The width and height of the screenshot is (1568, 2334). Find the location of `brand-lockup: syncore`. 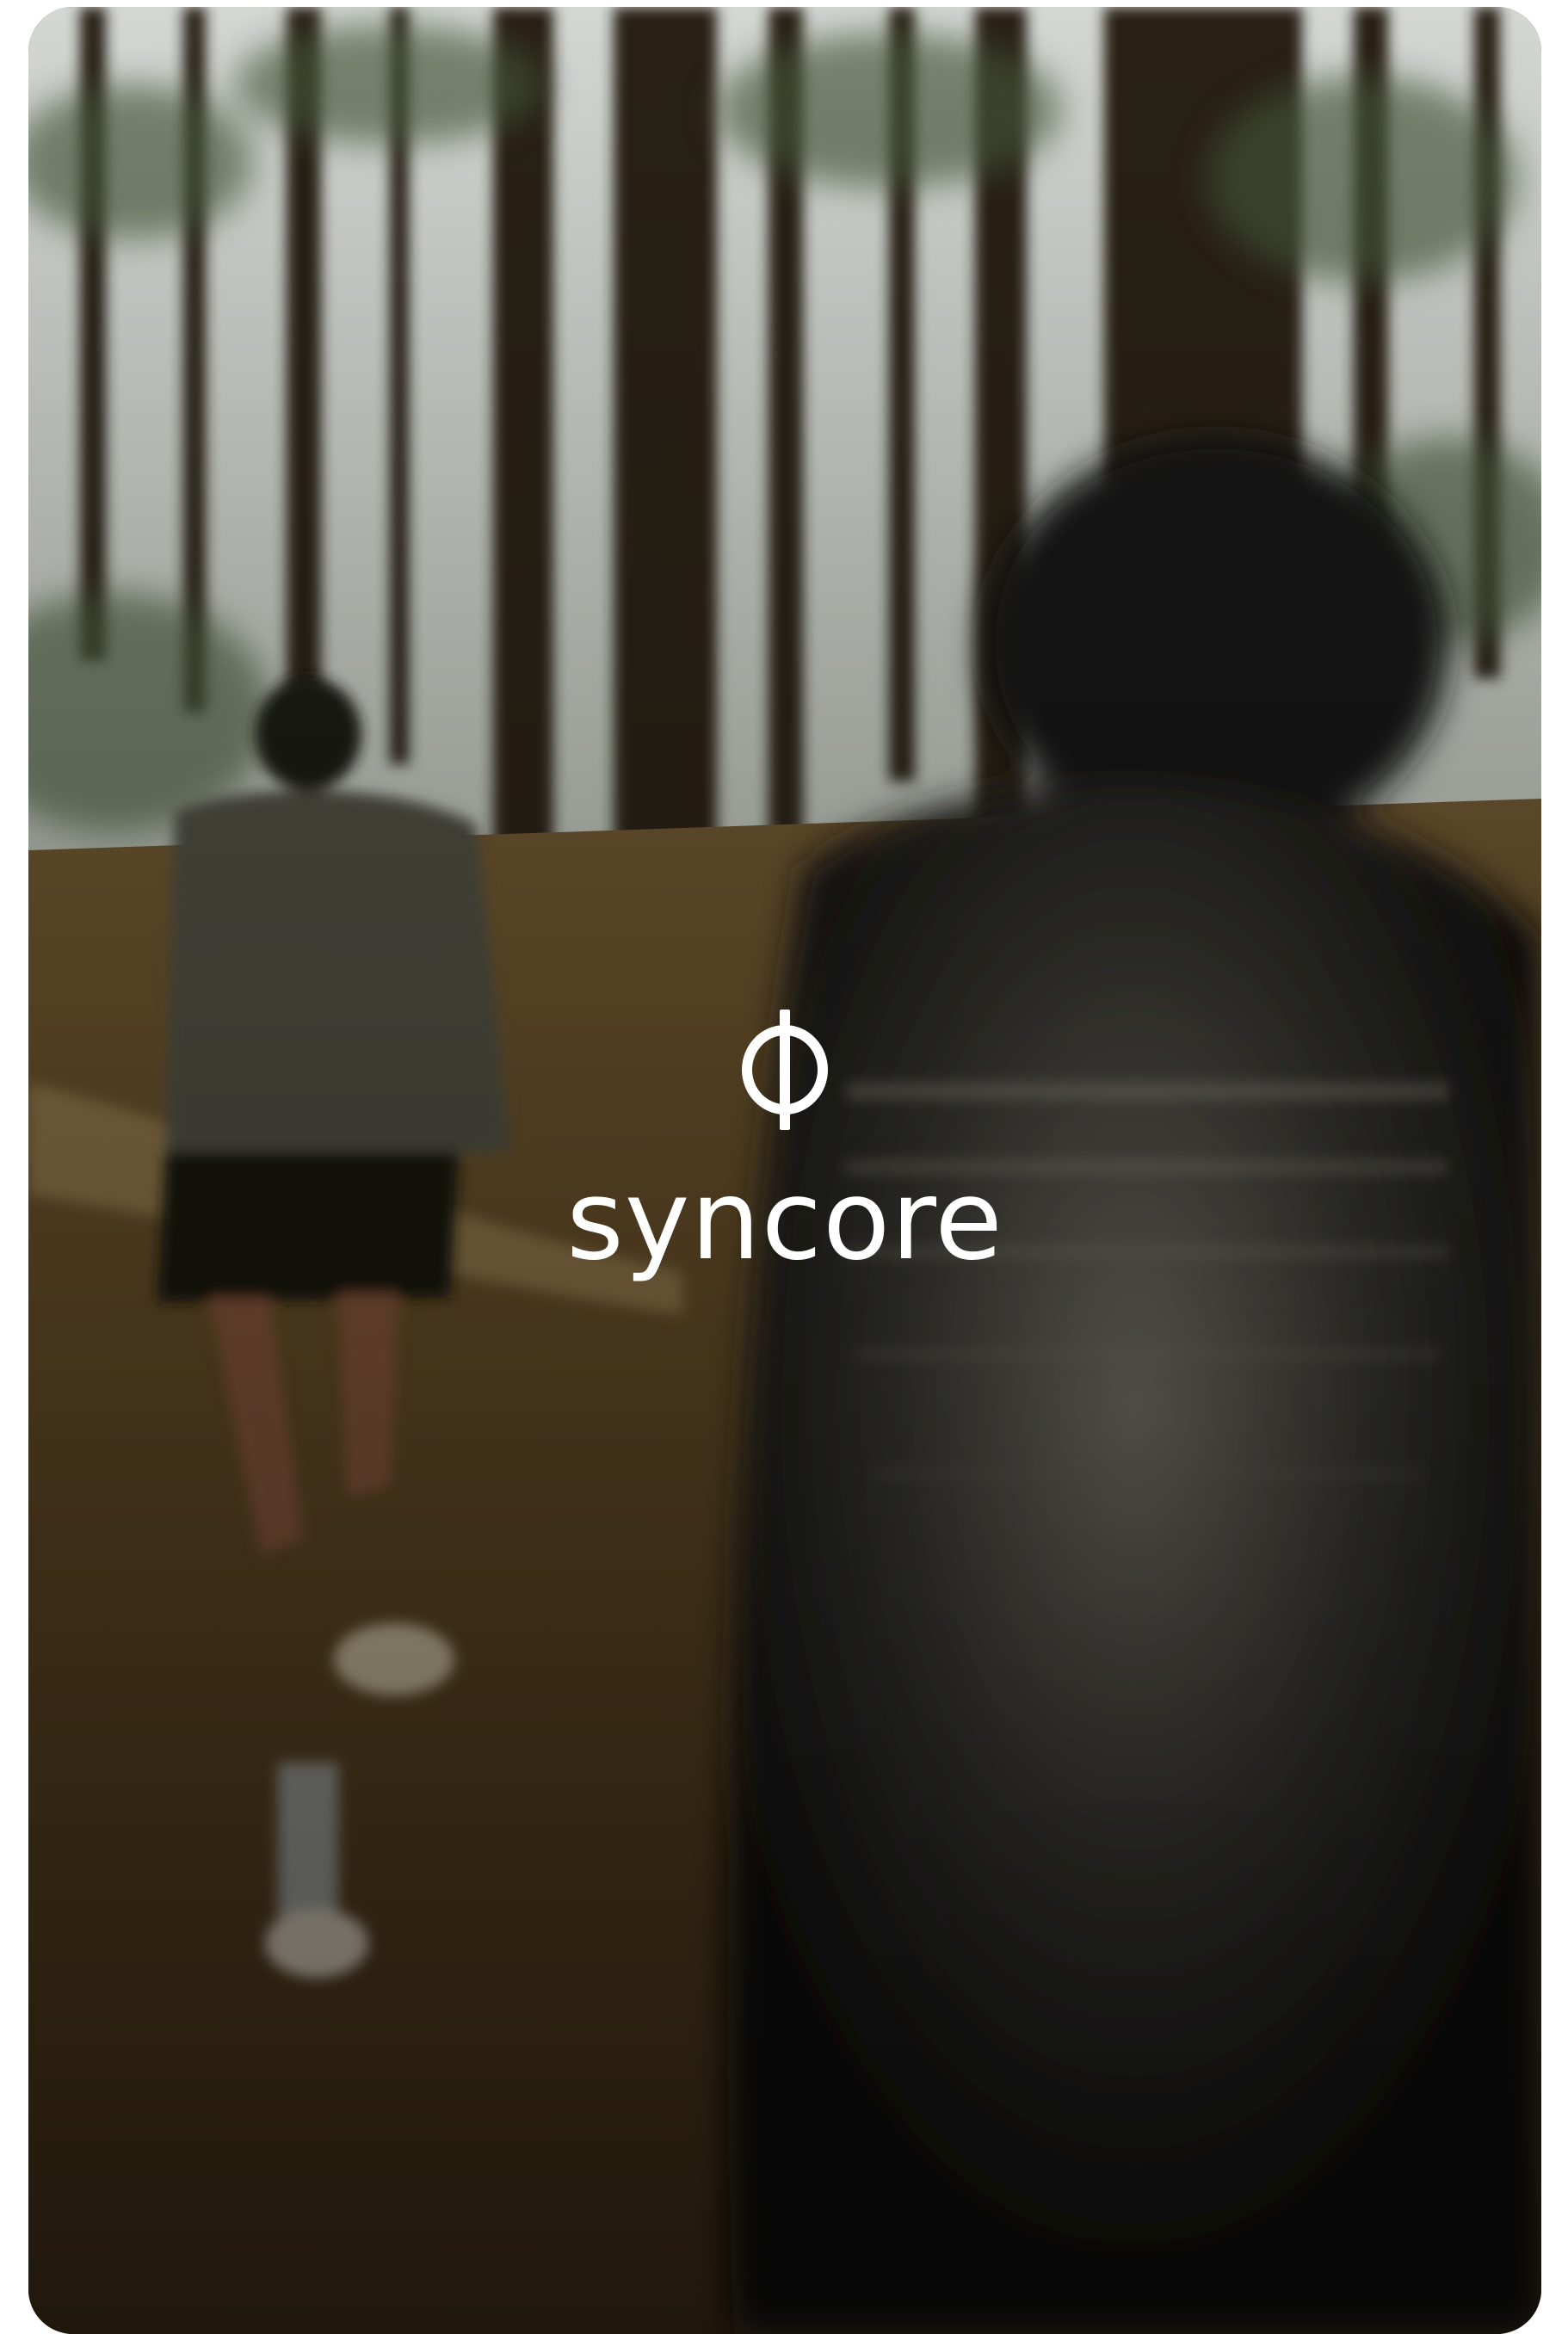

brand-lockup: syncore is located at coordinates (784, 1143).